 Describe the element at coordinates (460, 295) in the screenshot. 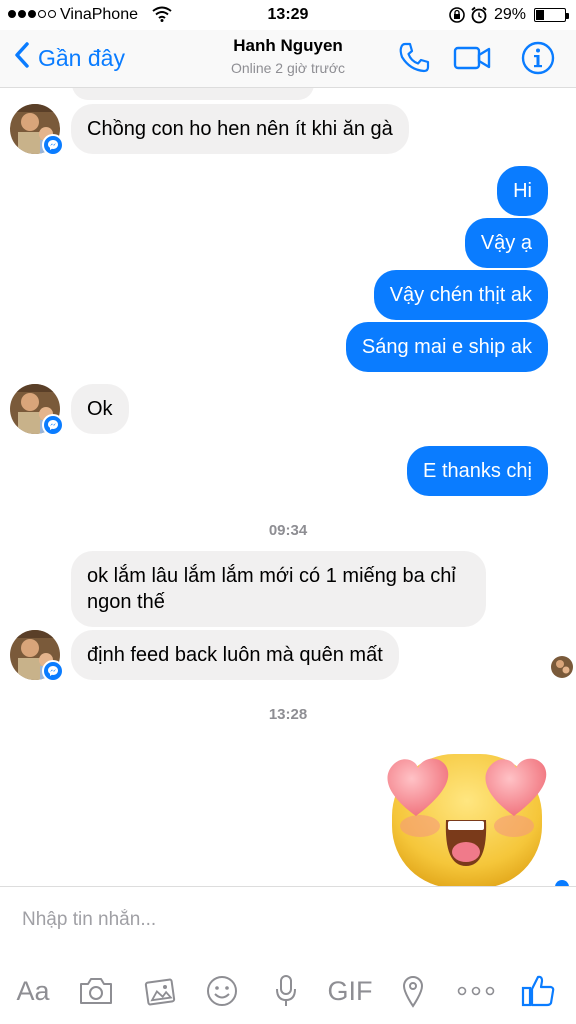

I see `message-bubble-outgoing: Vậy chén thịt ak` at that location.